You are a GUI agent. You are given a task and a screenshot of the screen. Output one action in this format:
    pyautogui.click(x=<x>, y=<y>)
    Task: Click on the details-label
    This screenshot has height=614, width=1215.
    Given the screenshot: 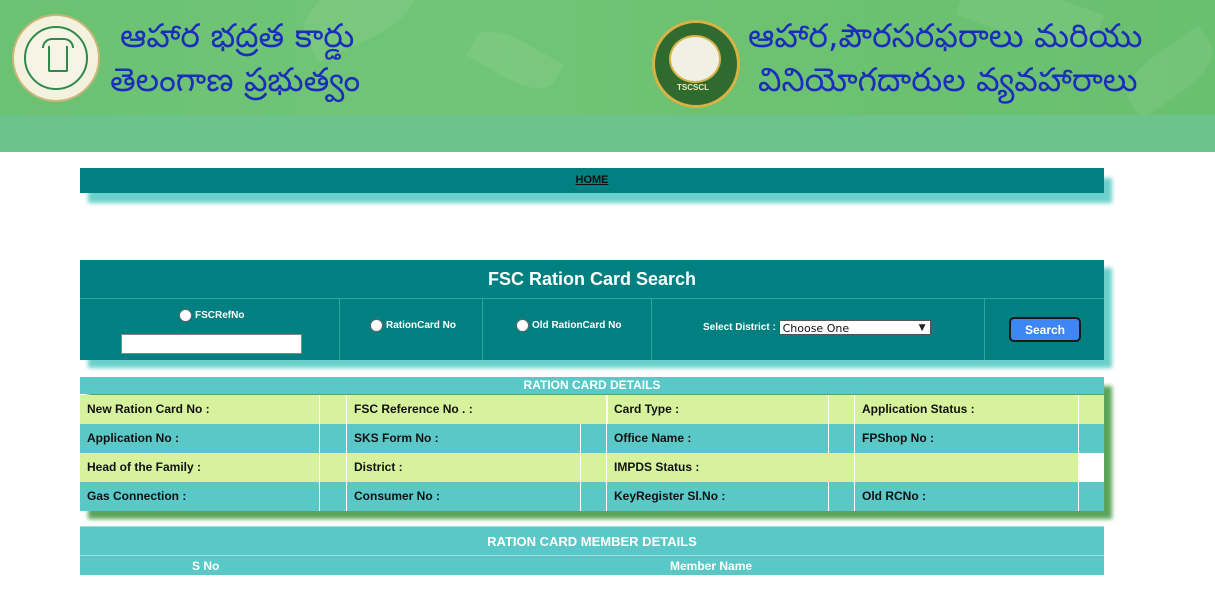 What is the action you would take?
    pyautogui.click(x=967, y=467)
    